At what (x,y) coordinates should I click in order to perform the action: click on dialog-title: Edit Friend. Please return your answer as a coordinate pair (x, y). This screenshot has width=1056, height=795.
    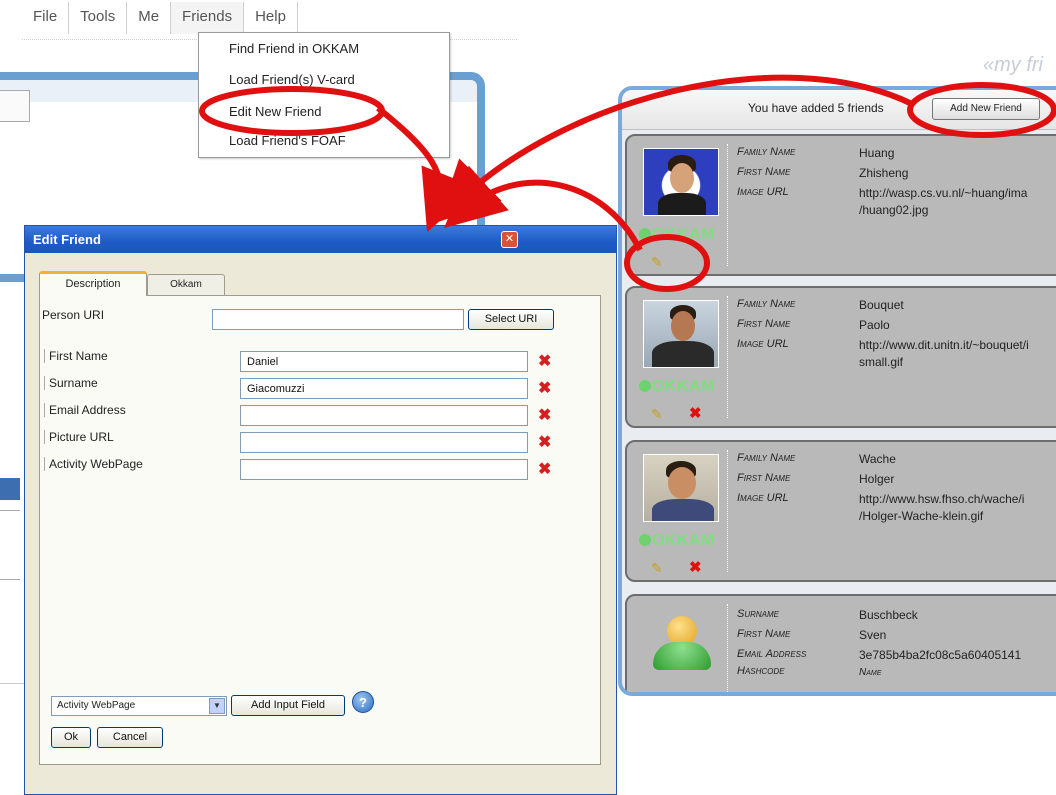
    Looking at the image, I should click on (67, 239).